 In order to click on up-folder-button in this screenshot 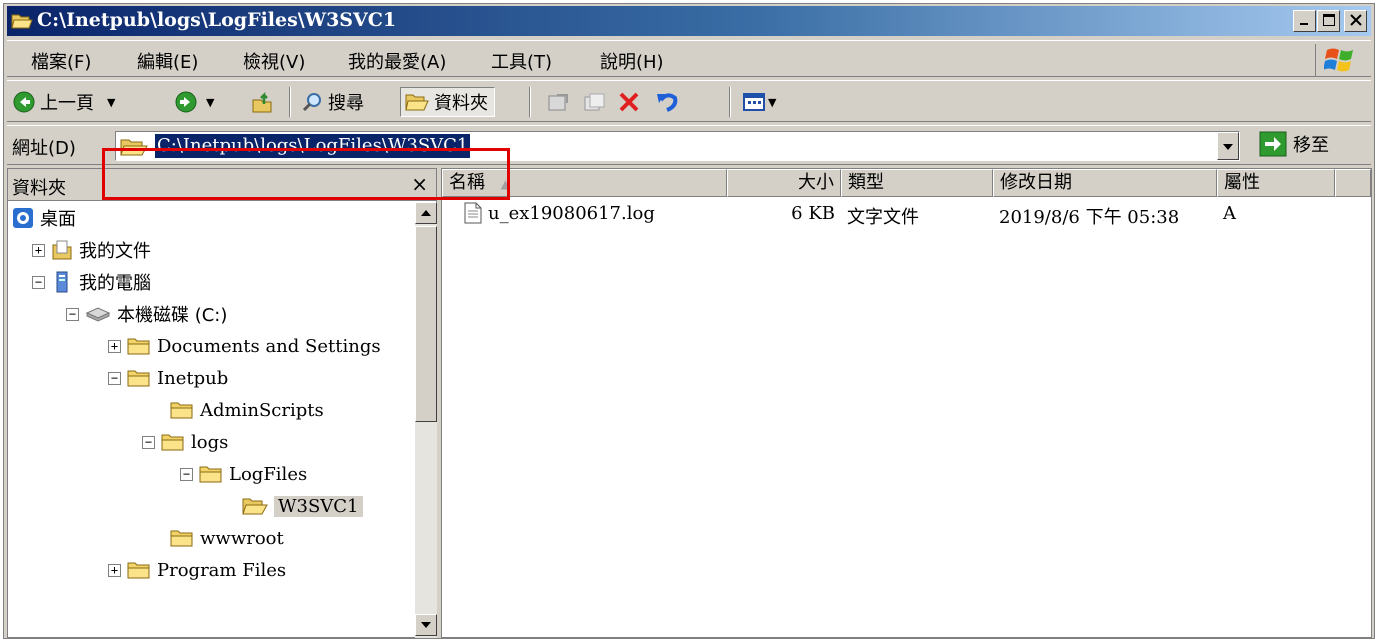, I will do `click(263, 102)`.